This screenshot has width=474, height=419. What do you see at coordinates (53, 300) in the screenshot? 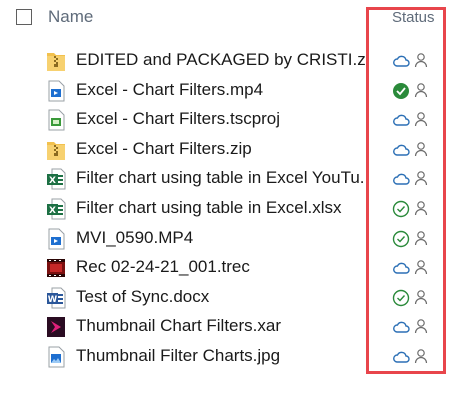
I see `svg-text: W` at bounding box center [53, 300].